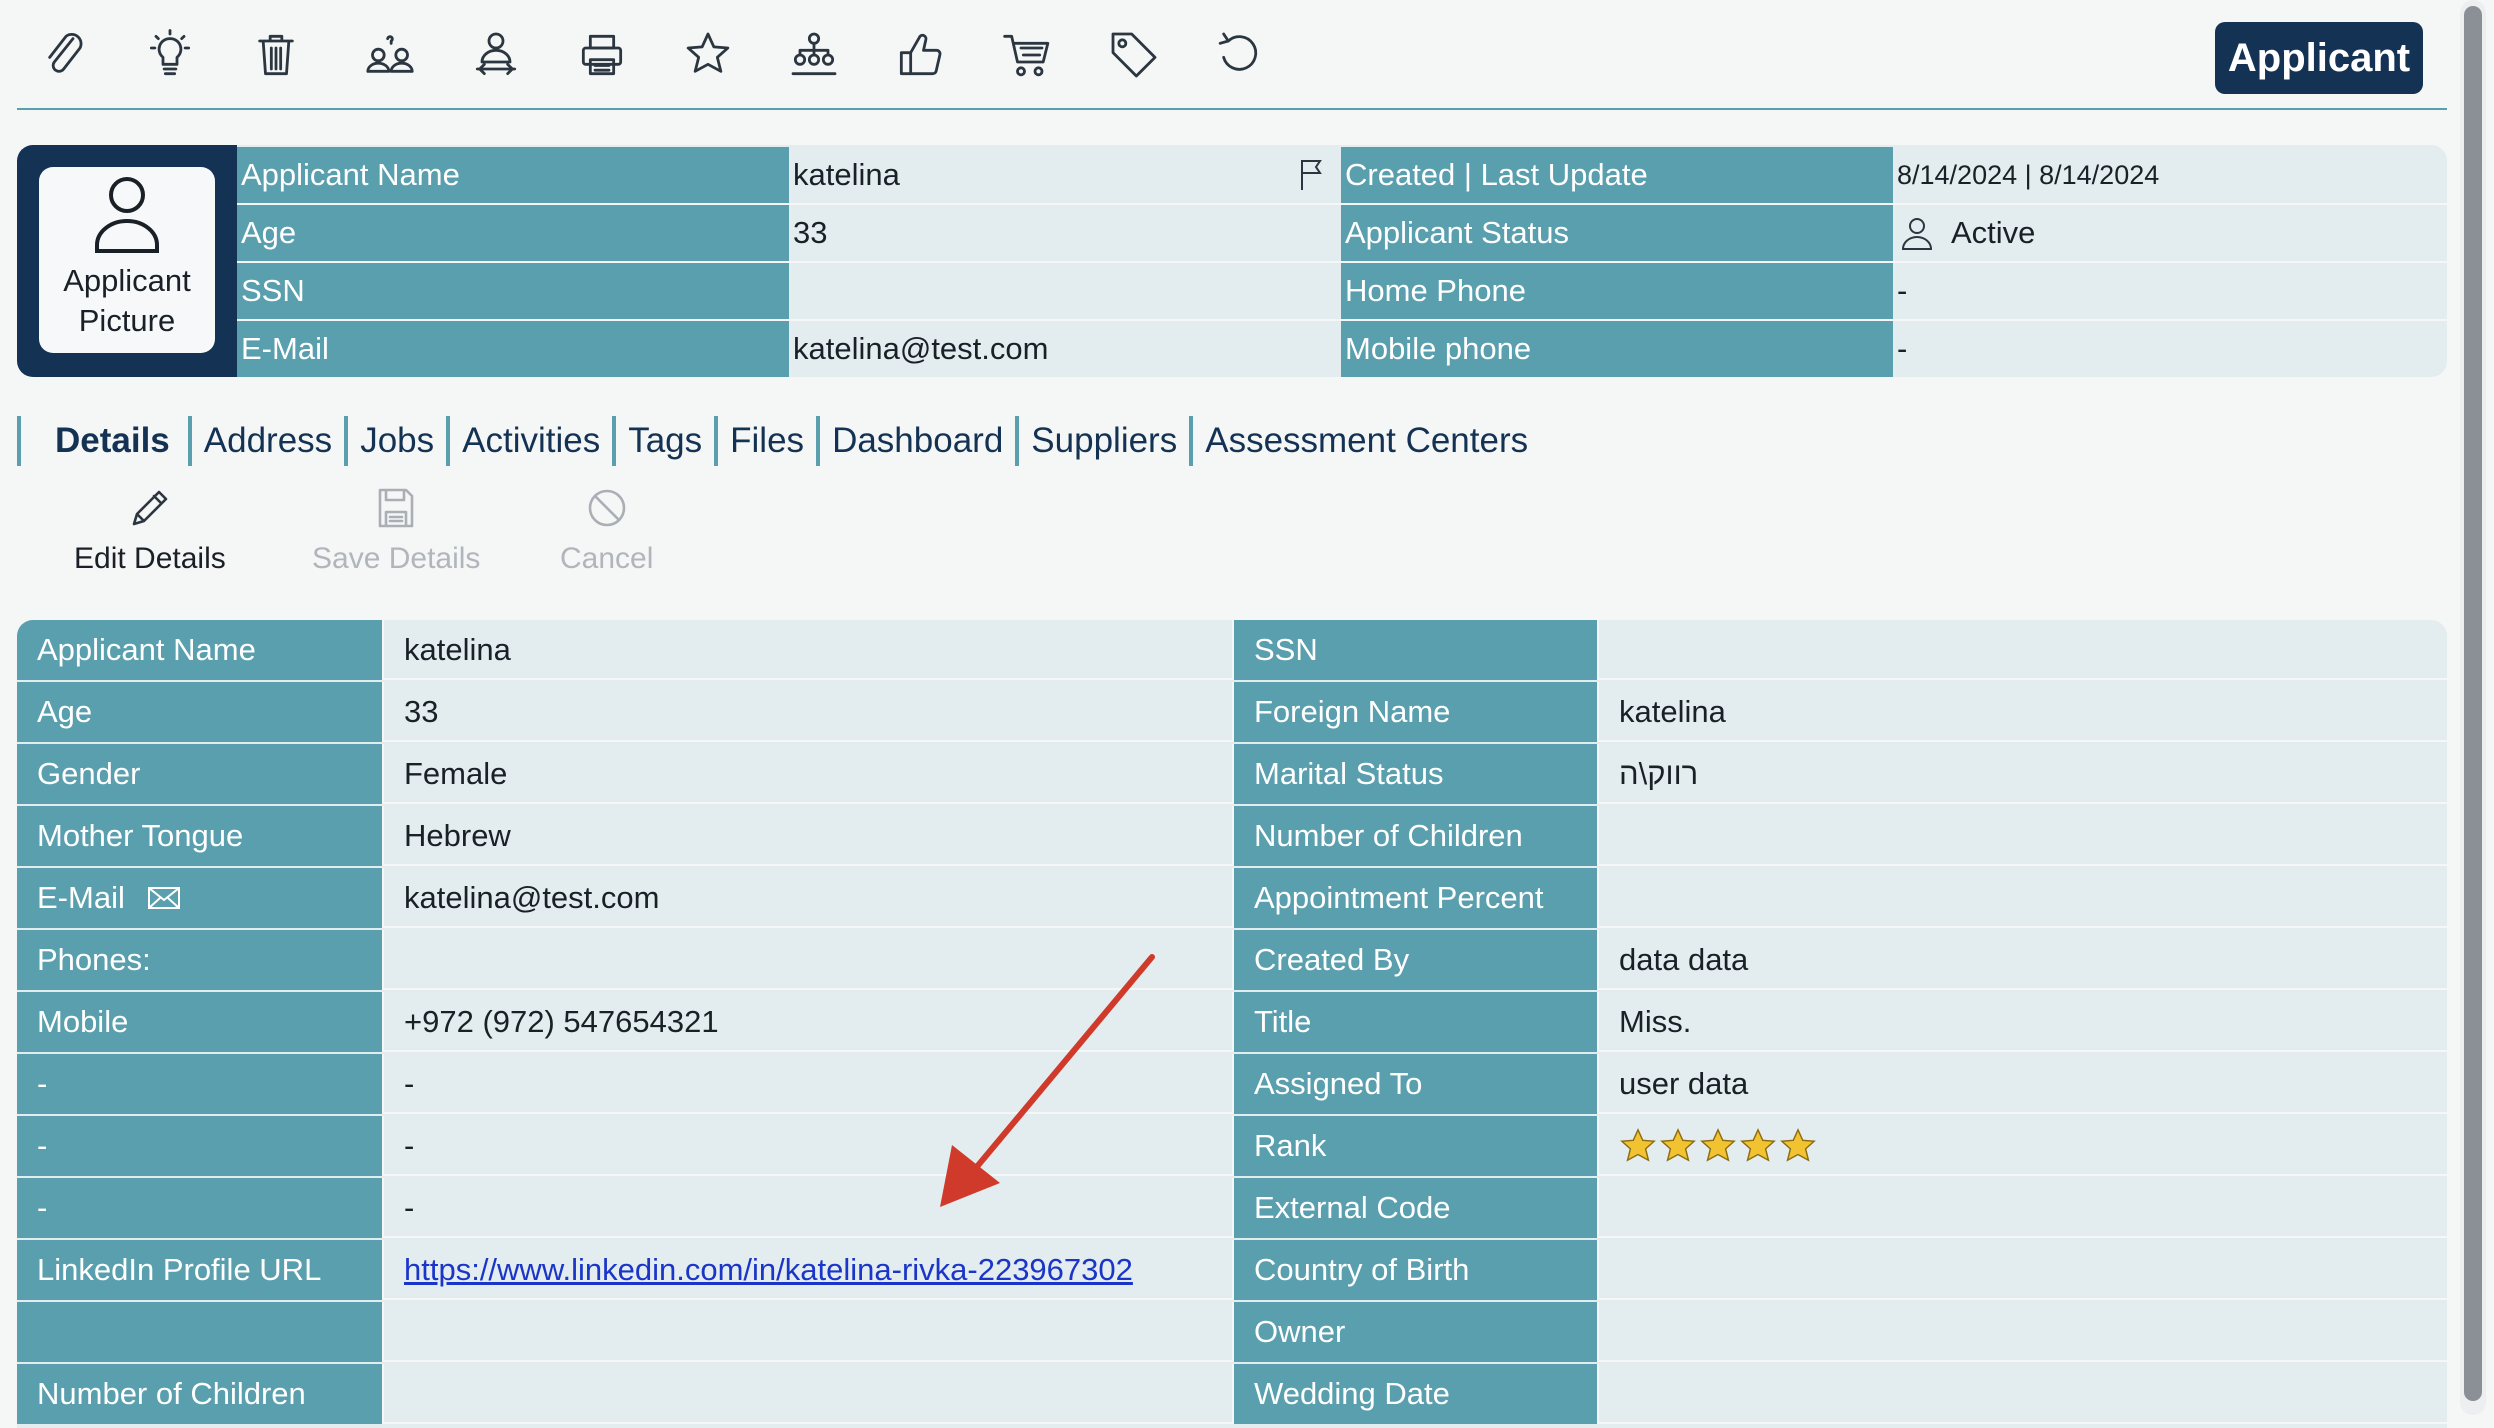  What do you see at coordinates (1232, 1146) in the screenshot?
I see `table-row: - - Rank` at bounding box center [1232, 1146].